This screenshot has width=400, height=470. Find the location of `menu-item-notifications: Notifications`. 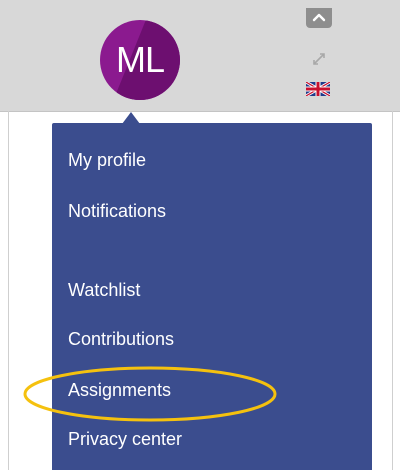

menu-item-notifications: Notifications is located at coordinates (117, 211).